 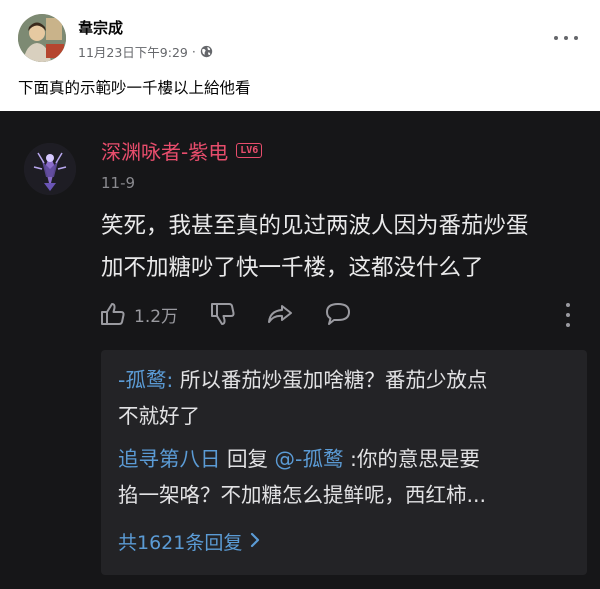 I want to click on globe-icon, so click(x=206, y=51).